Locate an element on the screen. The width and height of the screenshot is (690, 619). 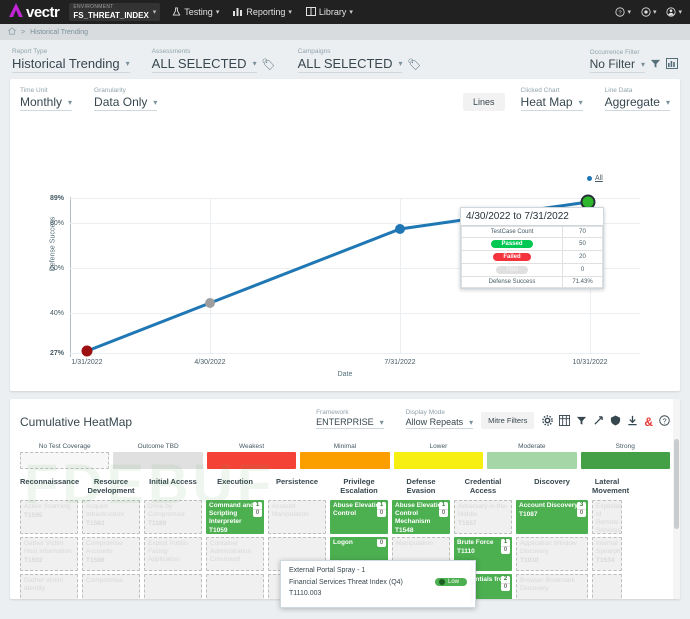
gear-icon is located at coordinates (548, 422).